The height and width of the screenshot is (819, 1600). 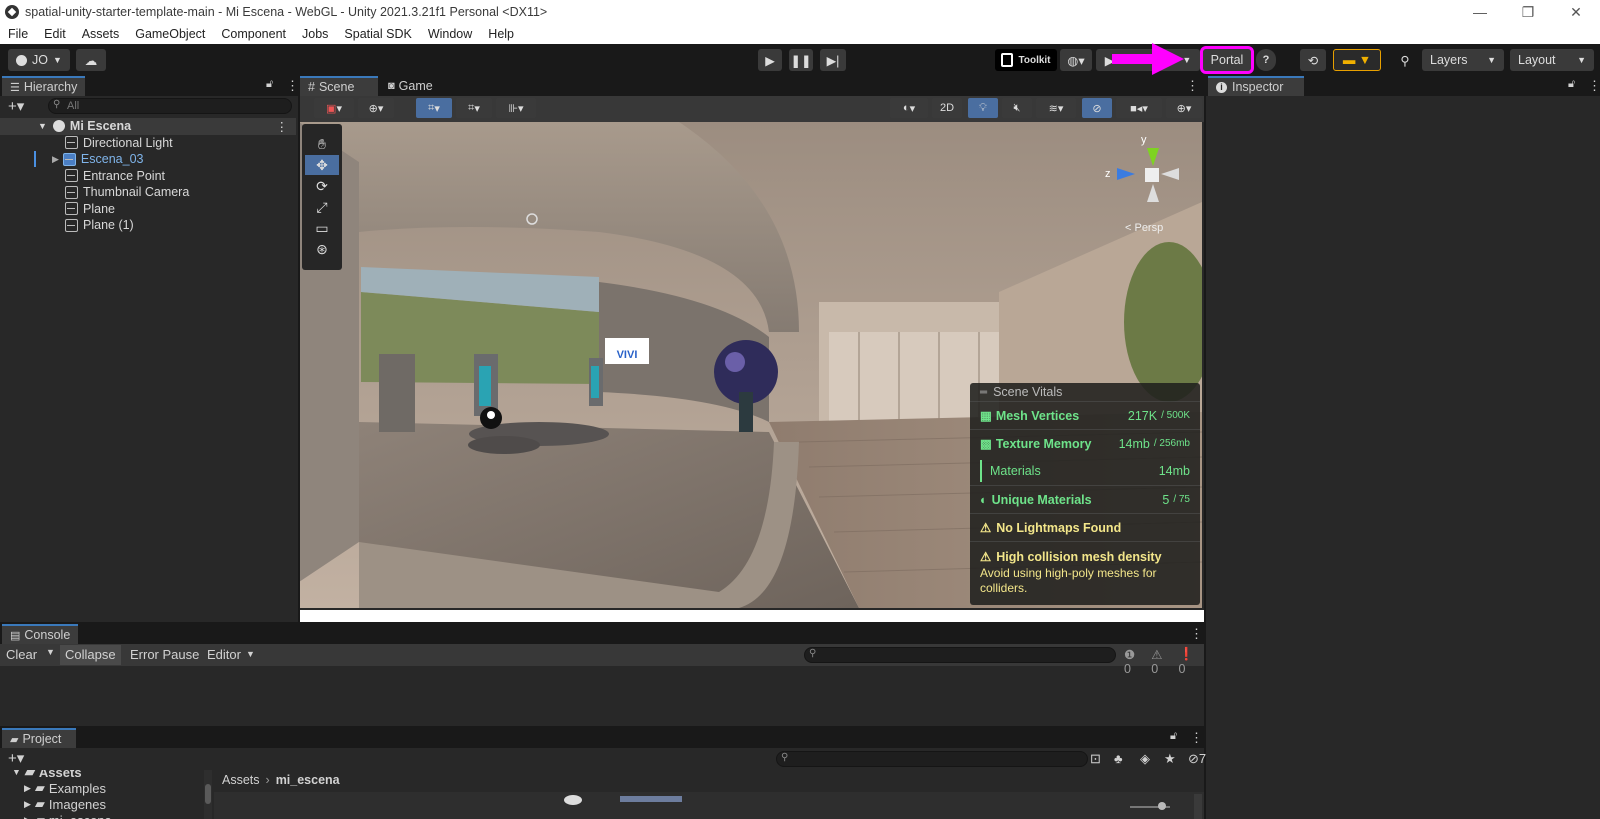 What do you see at coordinates (1266, 60) in the screenshot?
I see `help-button: ?` at bounding box center [1266, 60].